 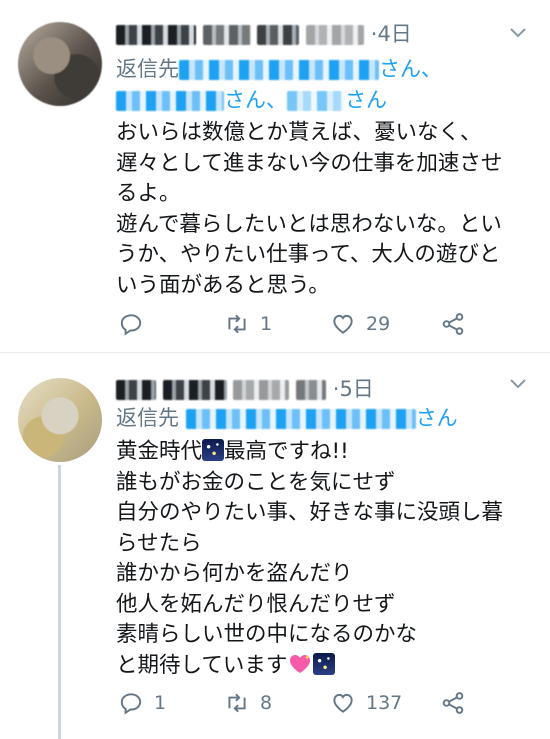 I want to click on tweet-actions: 1 8 137, so click(x=298, y=703).